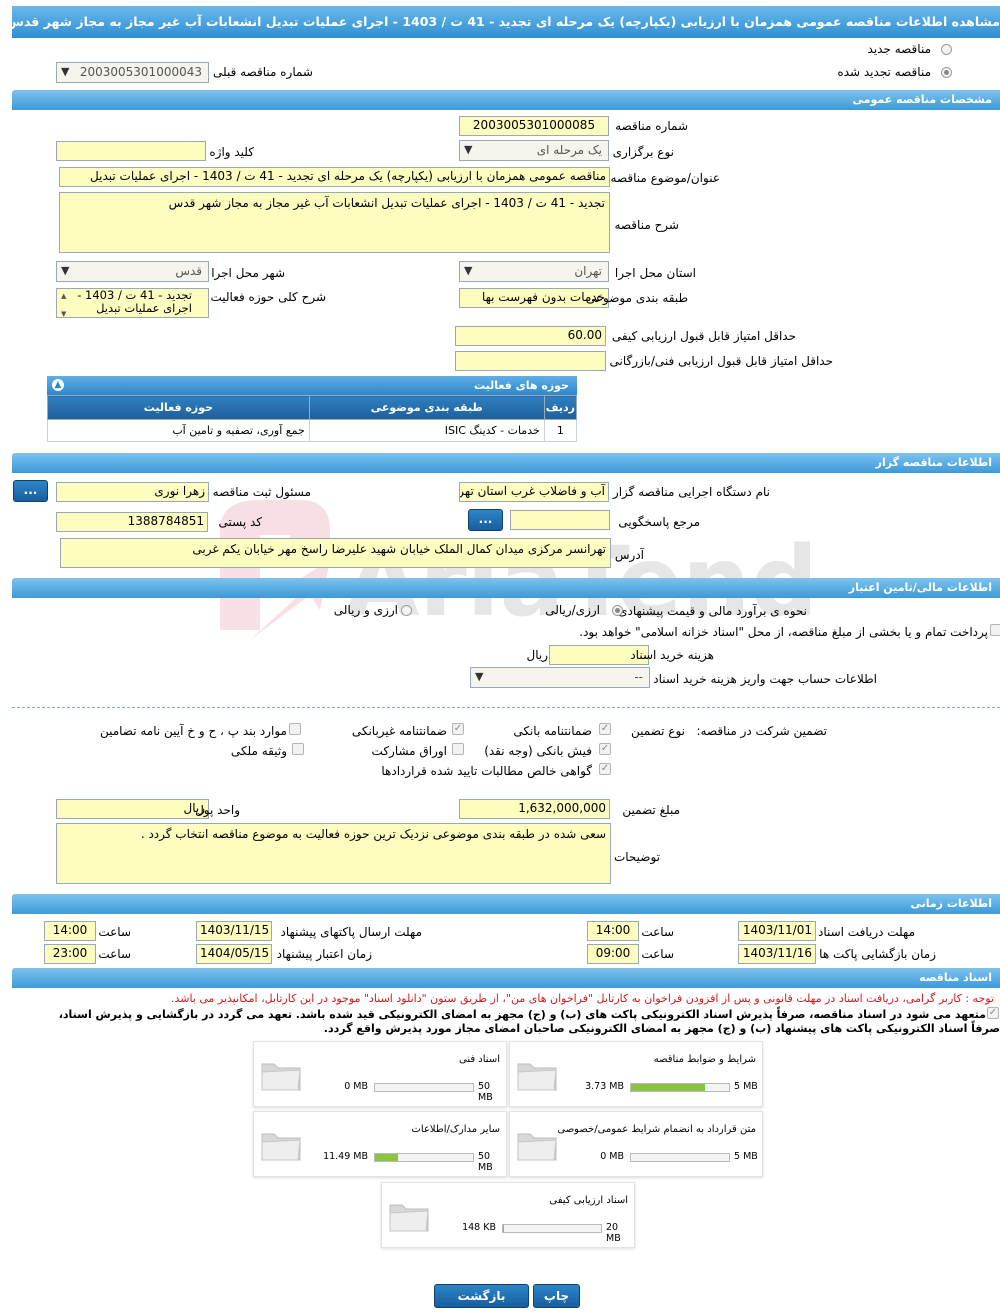  What do you see at coordinates (295, 729) in the screenshot?
I see `opt-clause-checkbox` at bounding box center [295, 729].